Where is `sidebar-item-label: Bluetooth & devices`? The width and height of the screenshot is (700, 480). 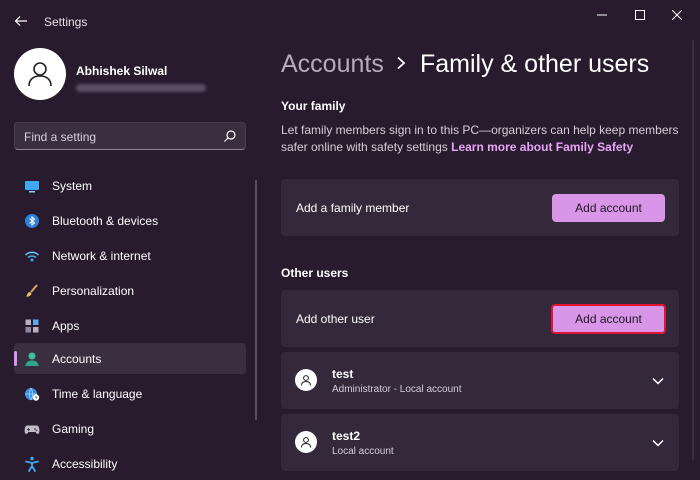
sidebar-item-label: Bluetooth & devices is located at coordinates (105, 221).